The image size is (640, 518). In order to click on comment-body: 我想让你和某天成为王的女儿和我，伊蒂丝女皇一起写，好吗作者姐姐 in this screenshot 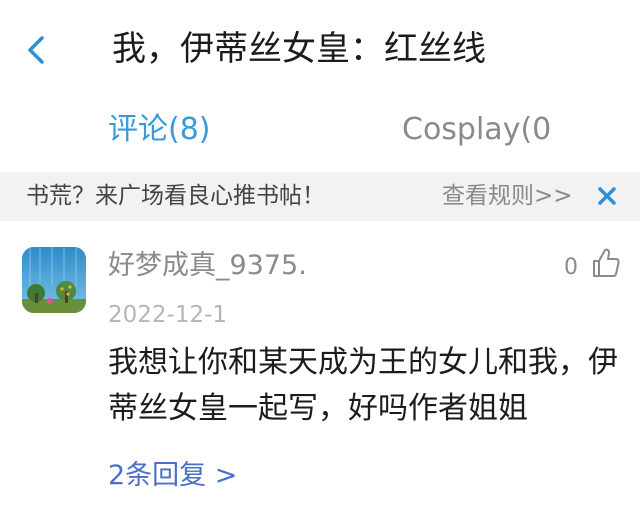, I will do `click(363, 385)`.